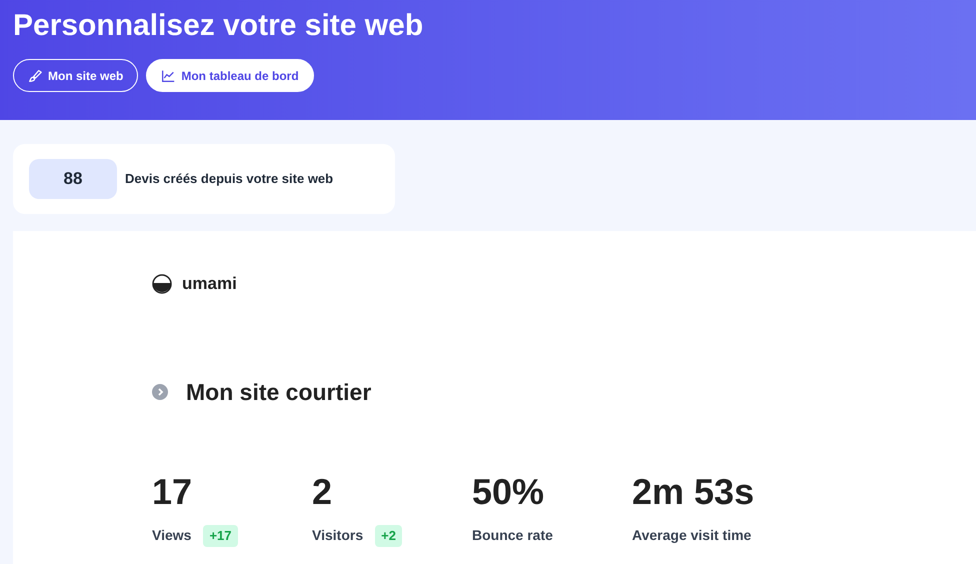 The height and width of the screenshot is (564, 976). Describe the element at coordinates (512, 535) in the screenshot. I see `stat-label: Bounce rate` at that location.